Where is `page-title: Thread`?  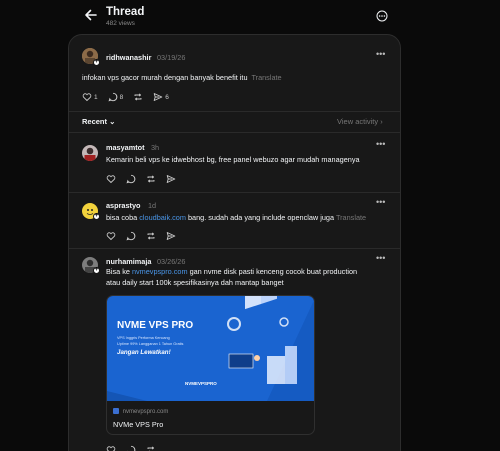 page-title: Thread is located at coordinates (125, 12).